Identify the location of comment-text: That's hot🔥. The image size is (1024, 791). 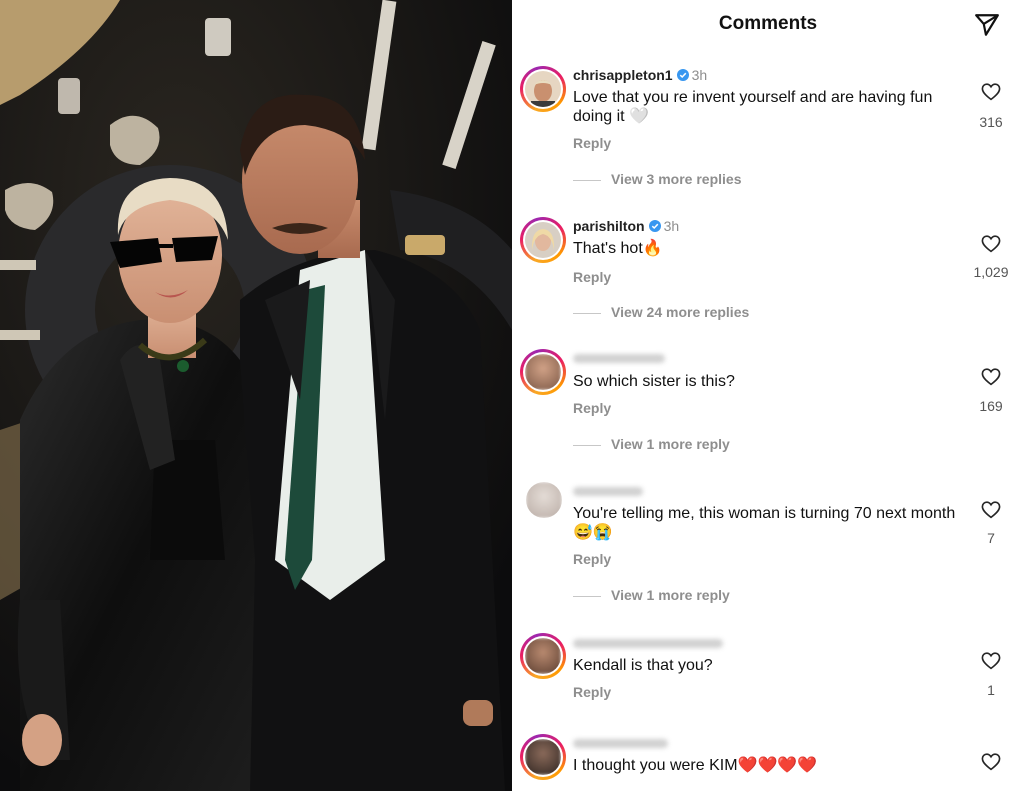
(618, 248).